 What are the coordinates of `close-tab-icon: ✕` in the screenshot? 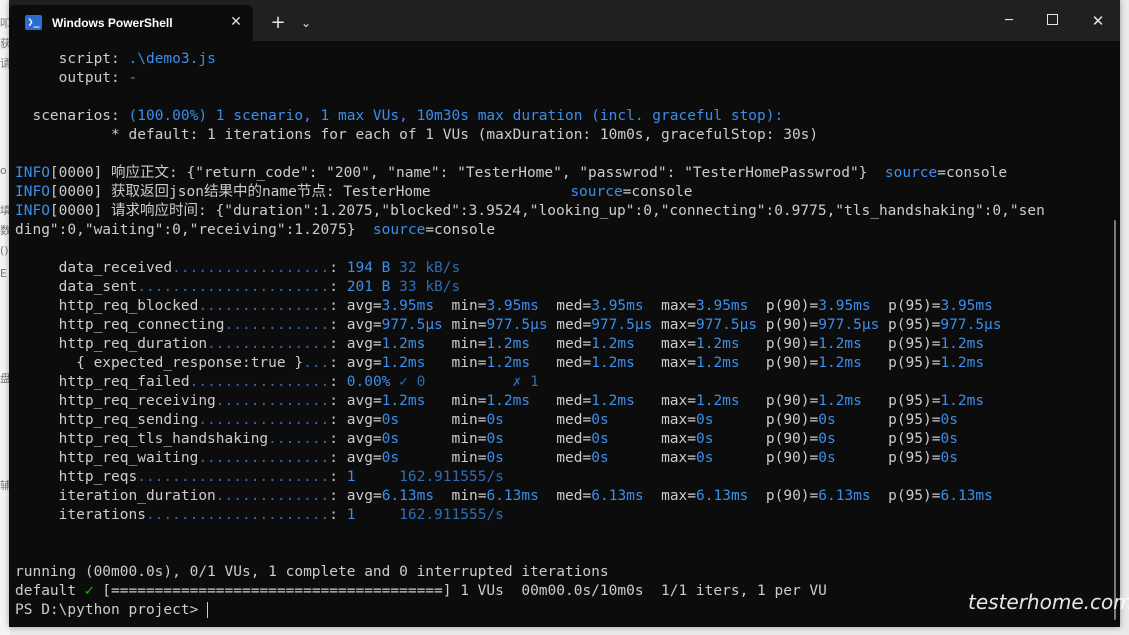 It's located at (236, 22).